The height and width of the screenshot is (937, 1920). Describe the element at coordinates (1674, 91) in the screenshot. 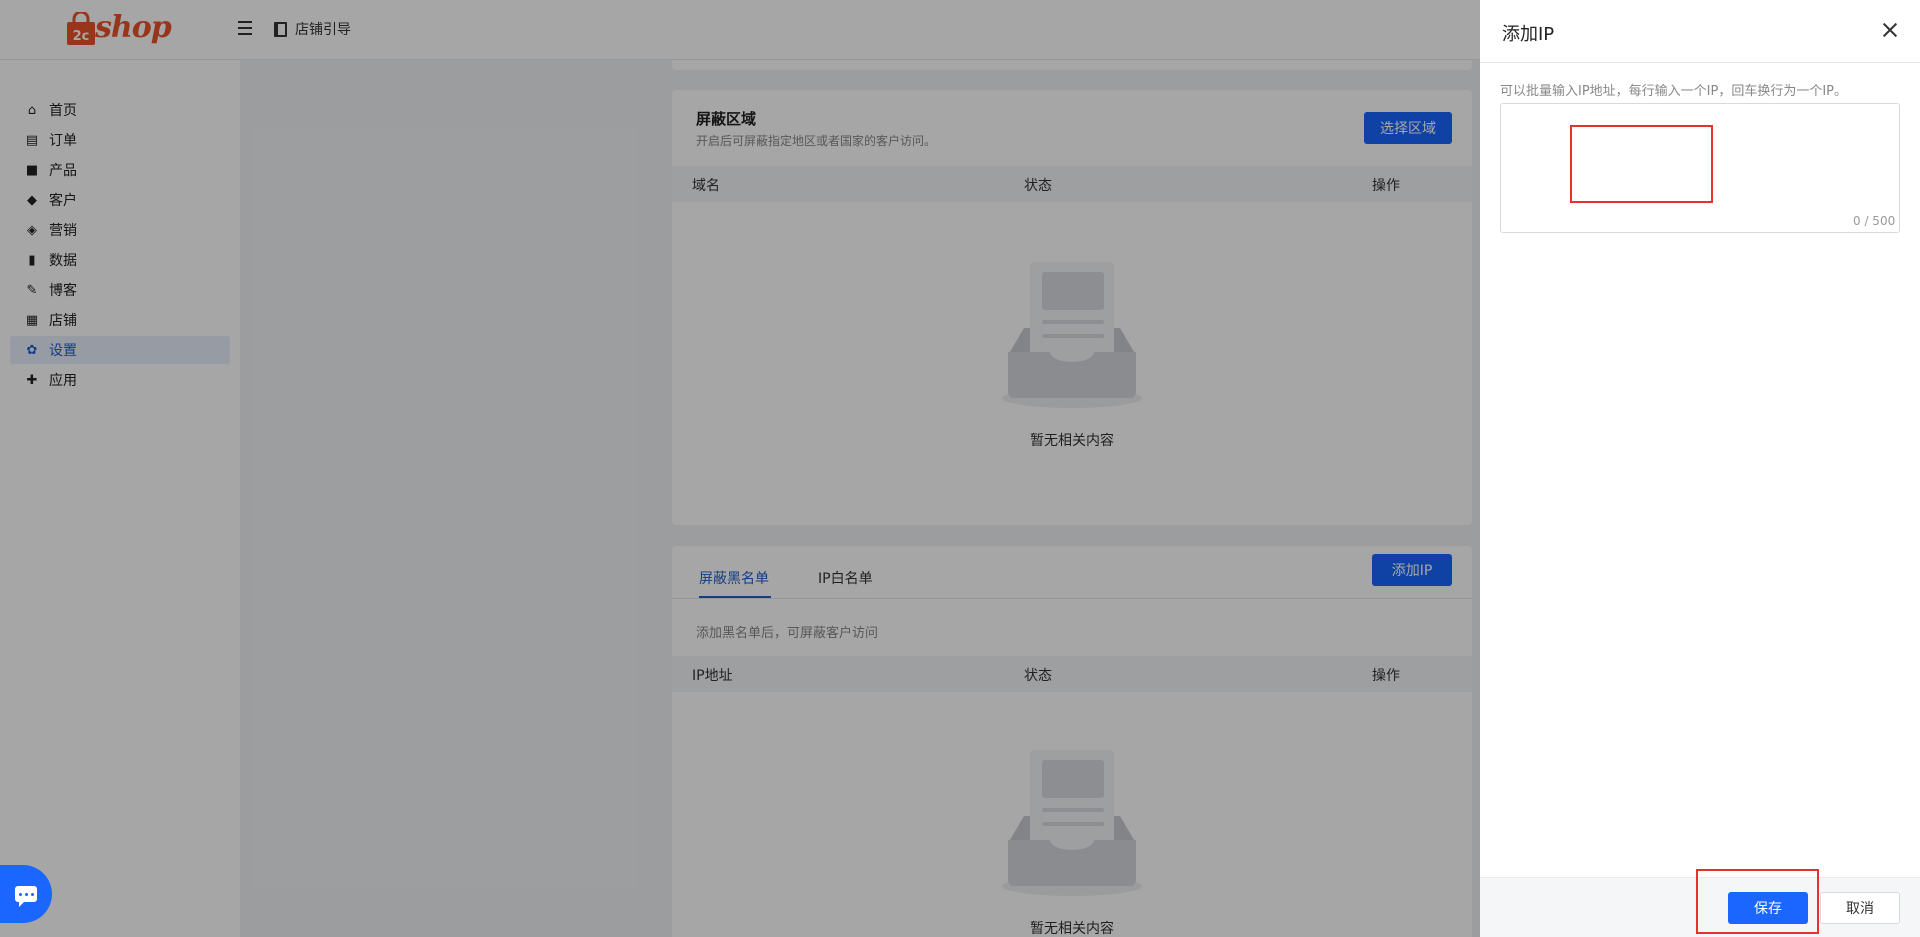

I see `ip-input-hint: 可以批量输入IP地址，每行输入一个IP，回车换行为一个IP。` at that location.